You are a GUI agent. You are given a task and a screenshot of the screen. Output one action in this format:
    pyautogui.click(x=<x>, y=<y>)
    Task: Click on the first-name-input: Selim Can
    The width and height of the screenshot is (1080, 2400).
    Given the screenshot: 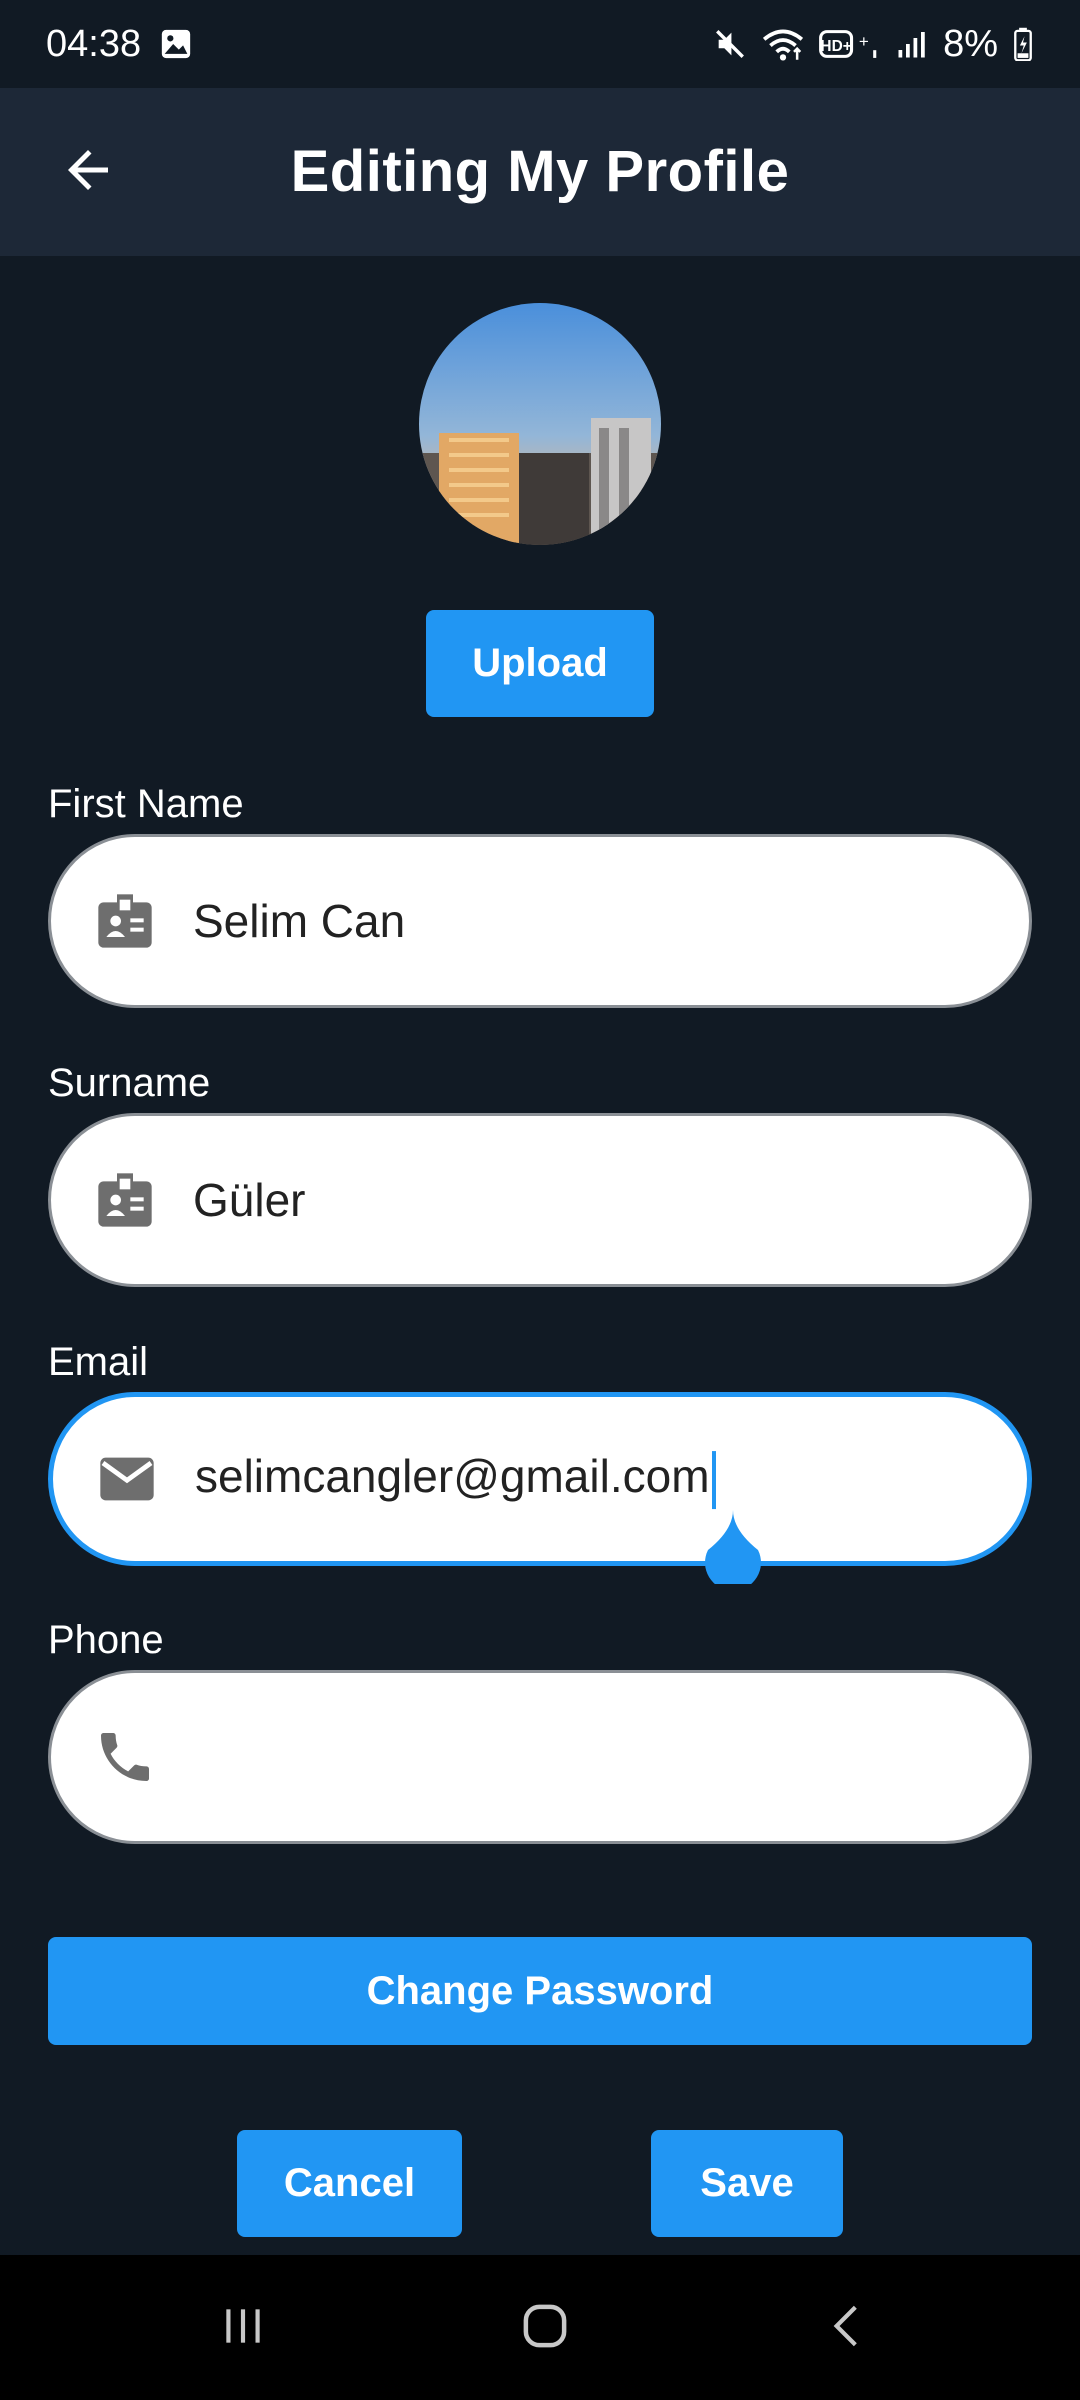 What is the action you would take?
    pyautogui.click(x=299, y=921)
    